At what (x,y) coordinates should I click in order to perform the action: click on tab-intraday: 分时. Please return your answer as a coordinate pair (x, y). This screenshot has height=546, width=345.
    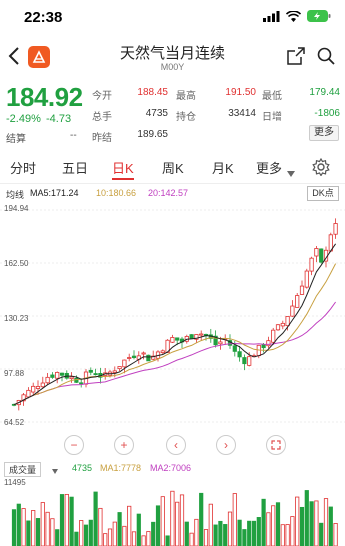
    Looking at the image, I should click on (23, 167).